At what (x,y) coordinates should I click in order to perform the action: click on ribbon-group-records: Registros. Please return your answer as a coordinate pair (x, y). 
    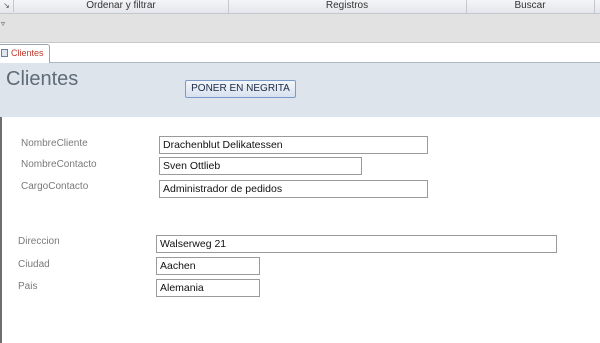
    Looking at the image, I should click on (347, 5).